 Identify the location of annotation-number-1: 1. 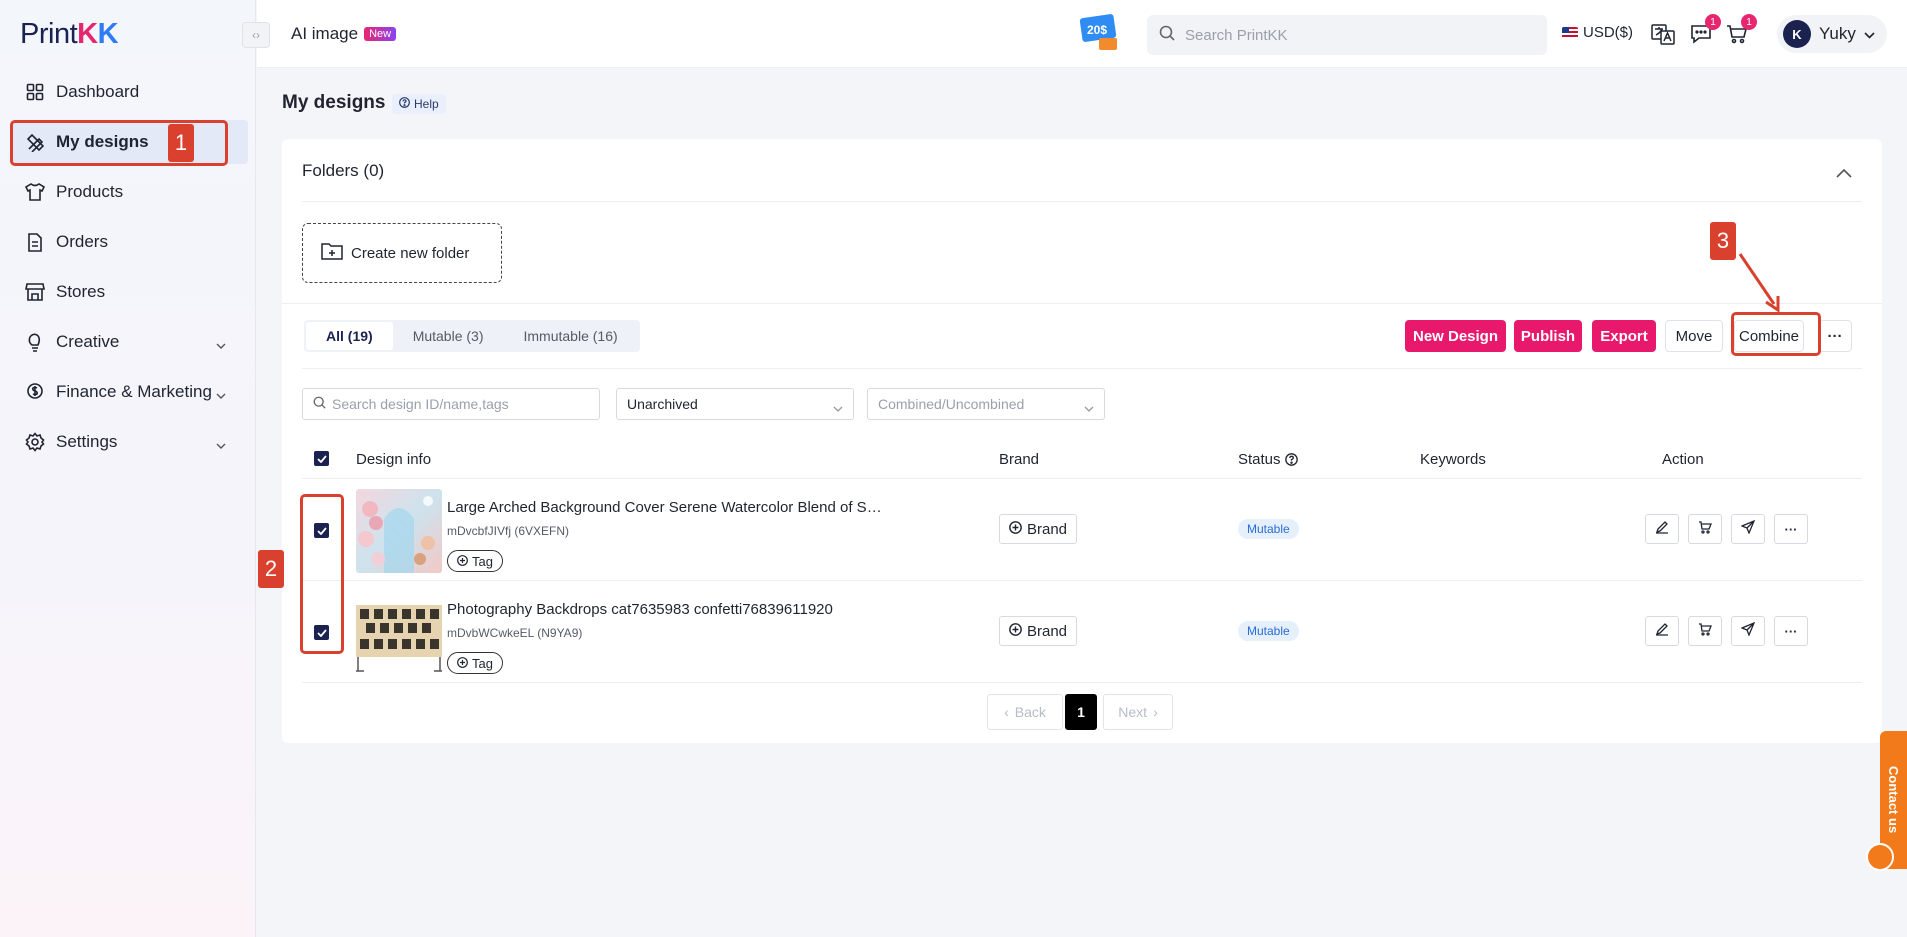
(181, 143).